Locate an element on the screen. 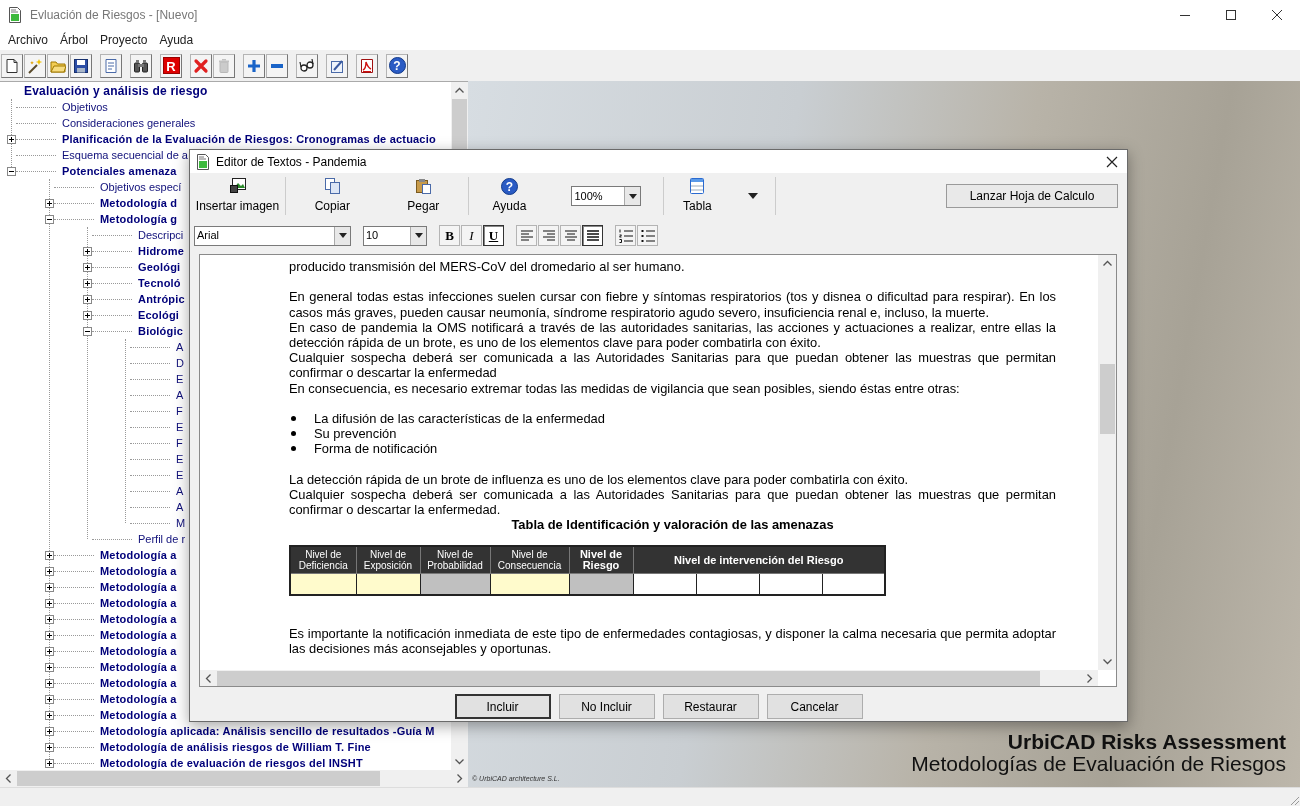 Image resolution: width=1300 pixels, height=806 pixels. horizontal-scrollbar is located at coordinates (234, 778).